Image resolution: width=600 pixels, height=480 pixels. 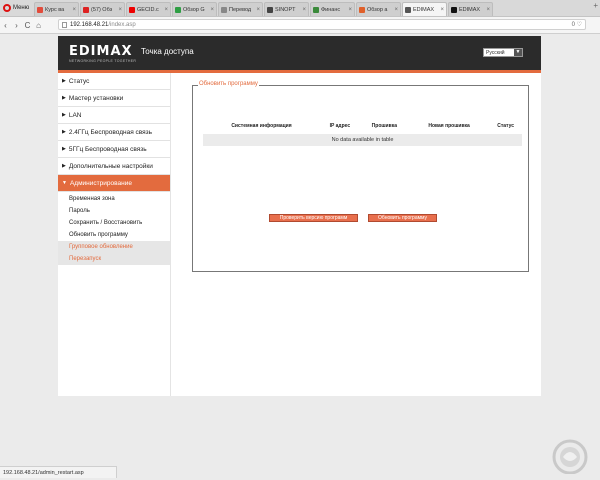 I want to click on browser-tab: (57) Обз ×, so click(x=102, y=9).